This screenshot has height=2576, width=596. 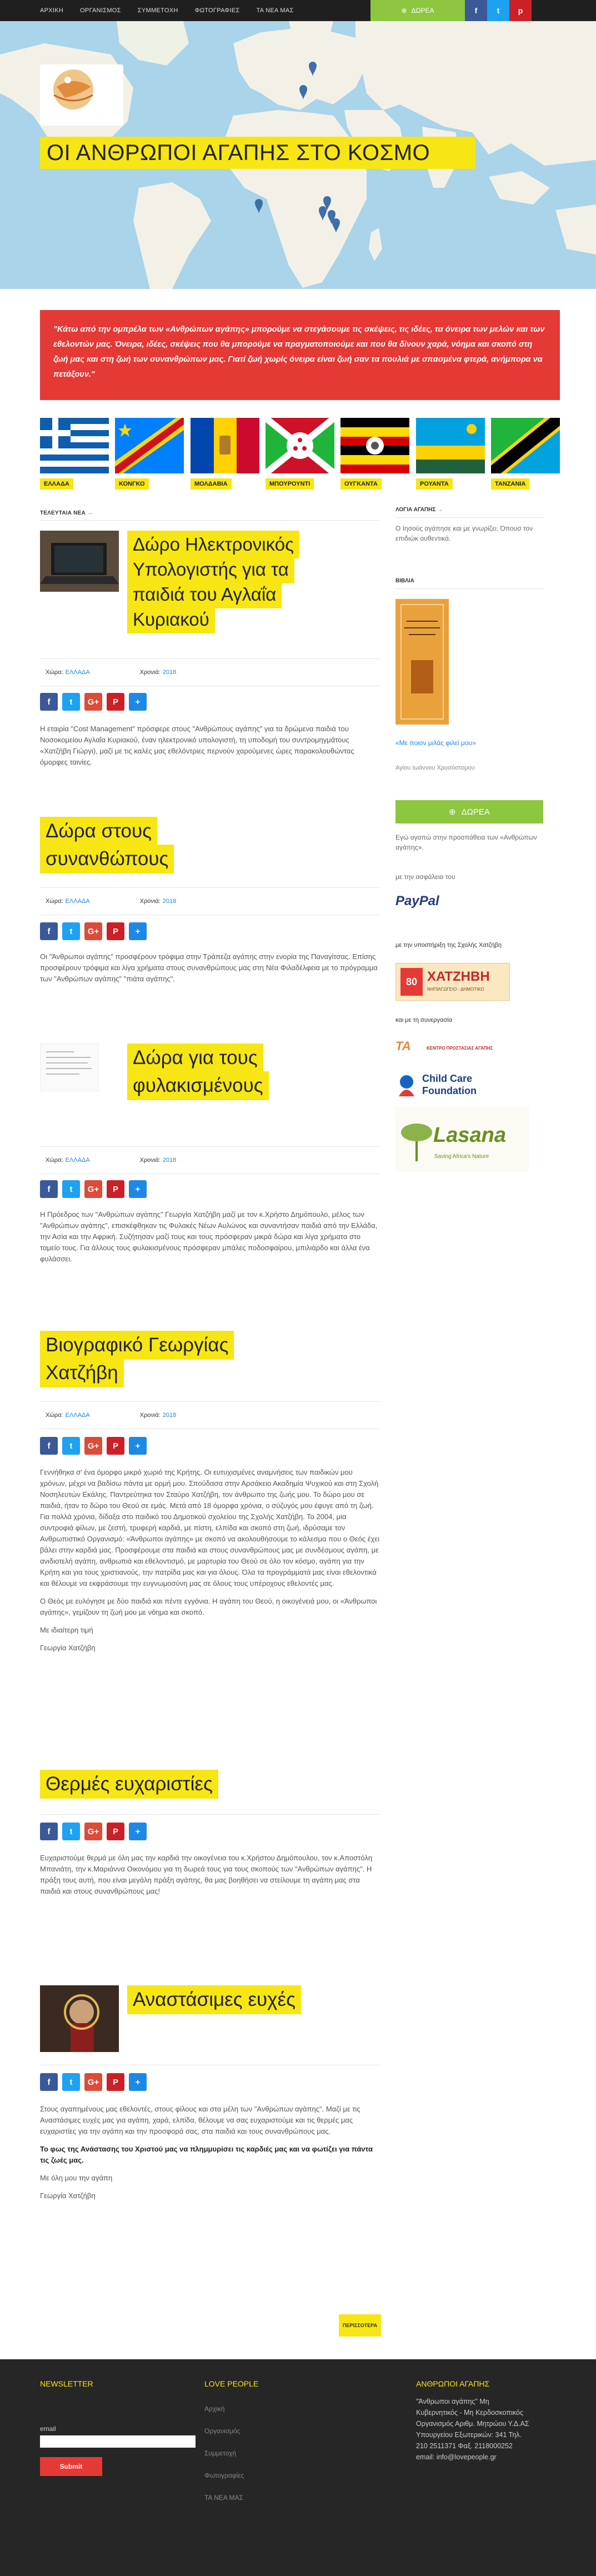 What do you see at coordinates (470, 588) in the screenshot?
I see `sidebar-books: ΒΙΒΛΙΑ` at bounding box center [470, 588].